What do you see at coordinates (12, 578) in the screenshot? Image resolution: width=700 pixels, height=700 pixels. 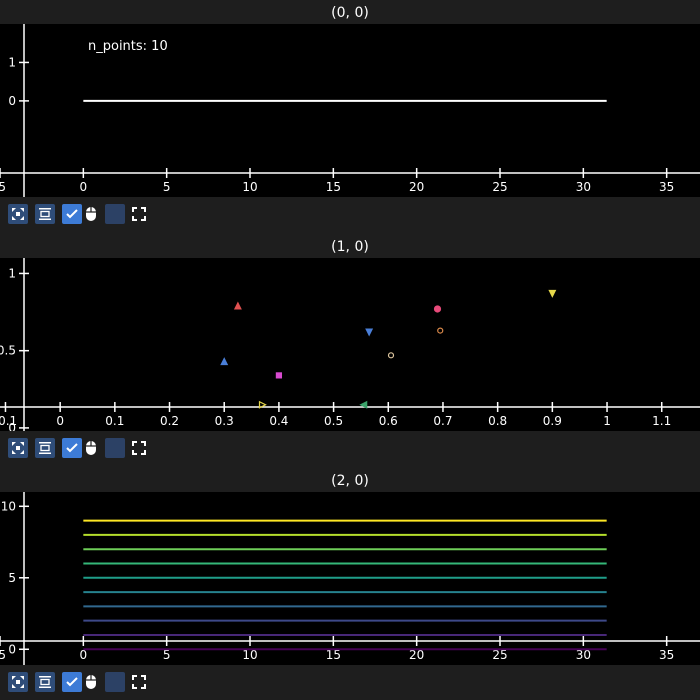 I see `y-tick-label: 5` at bounding box center [12, 578].